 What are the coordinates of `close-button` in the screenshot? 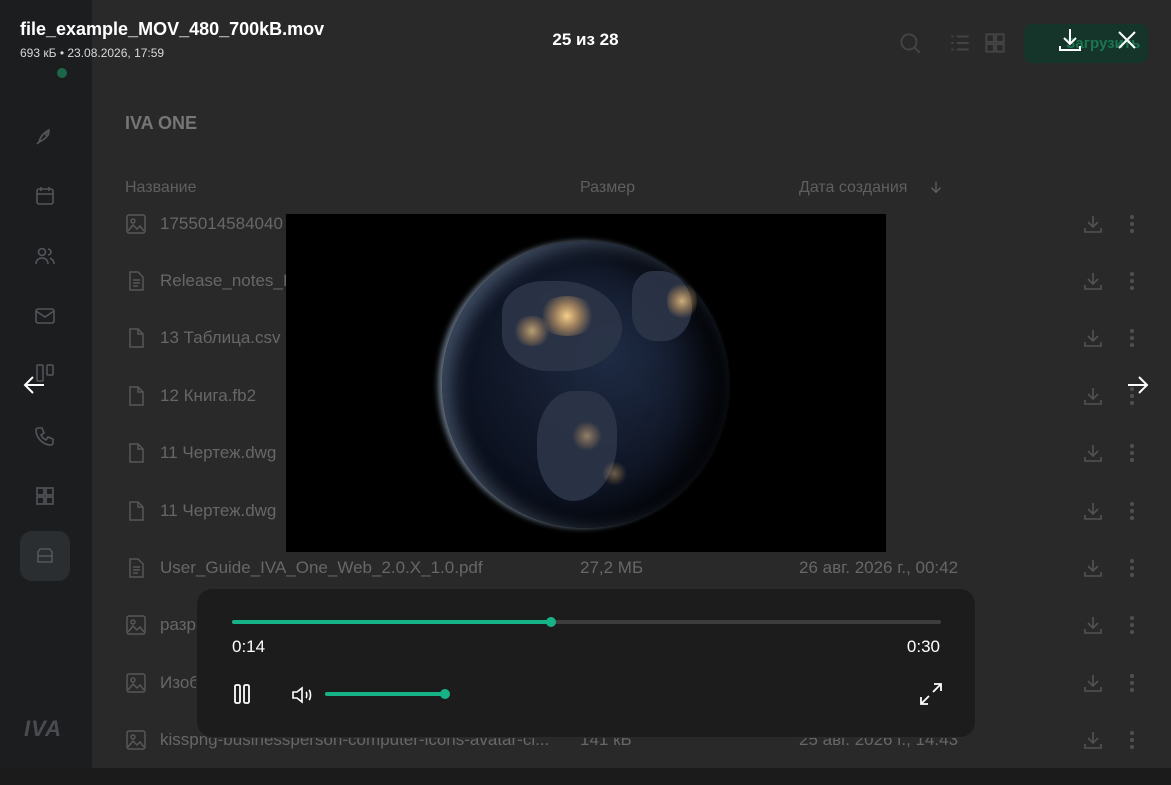 It's located at (1127, 40).